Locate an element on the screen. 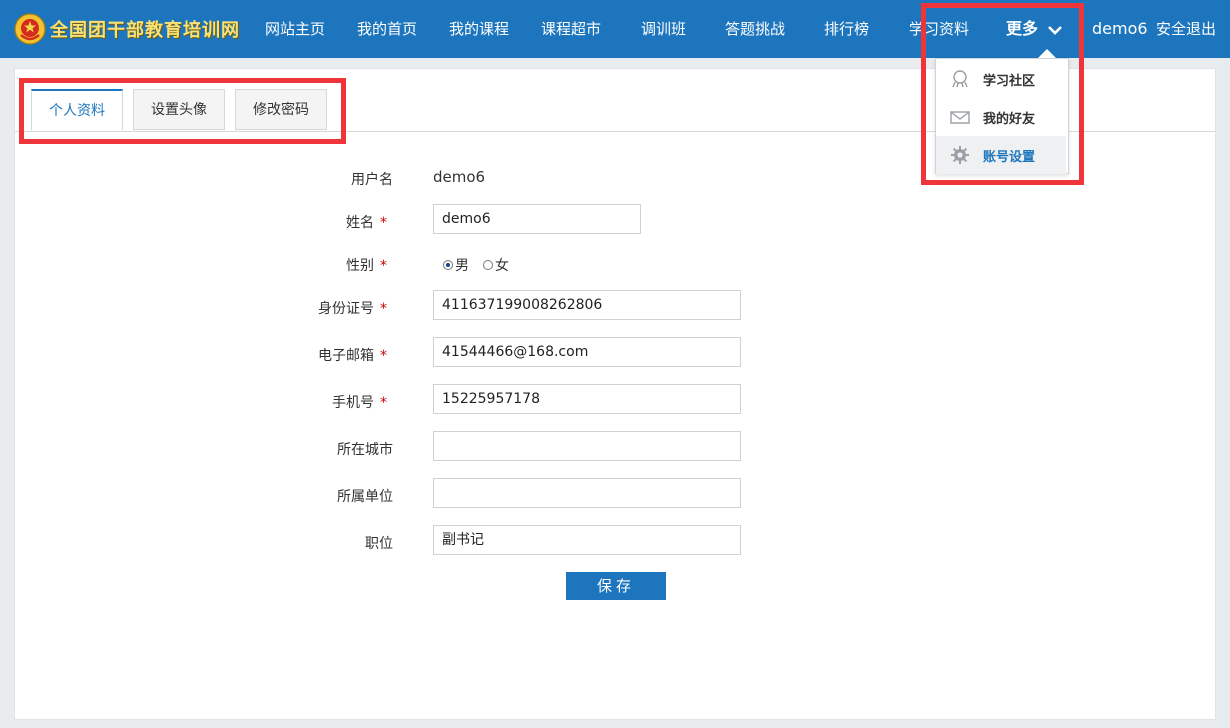 This screenshot has width=1230, height=728. nav-more-label: 更多 is located at coordinates (1022, 28).